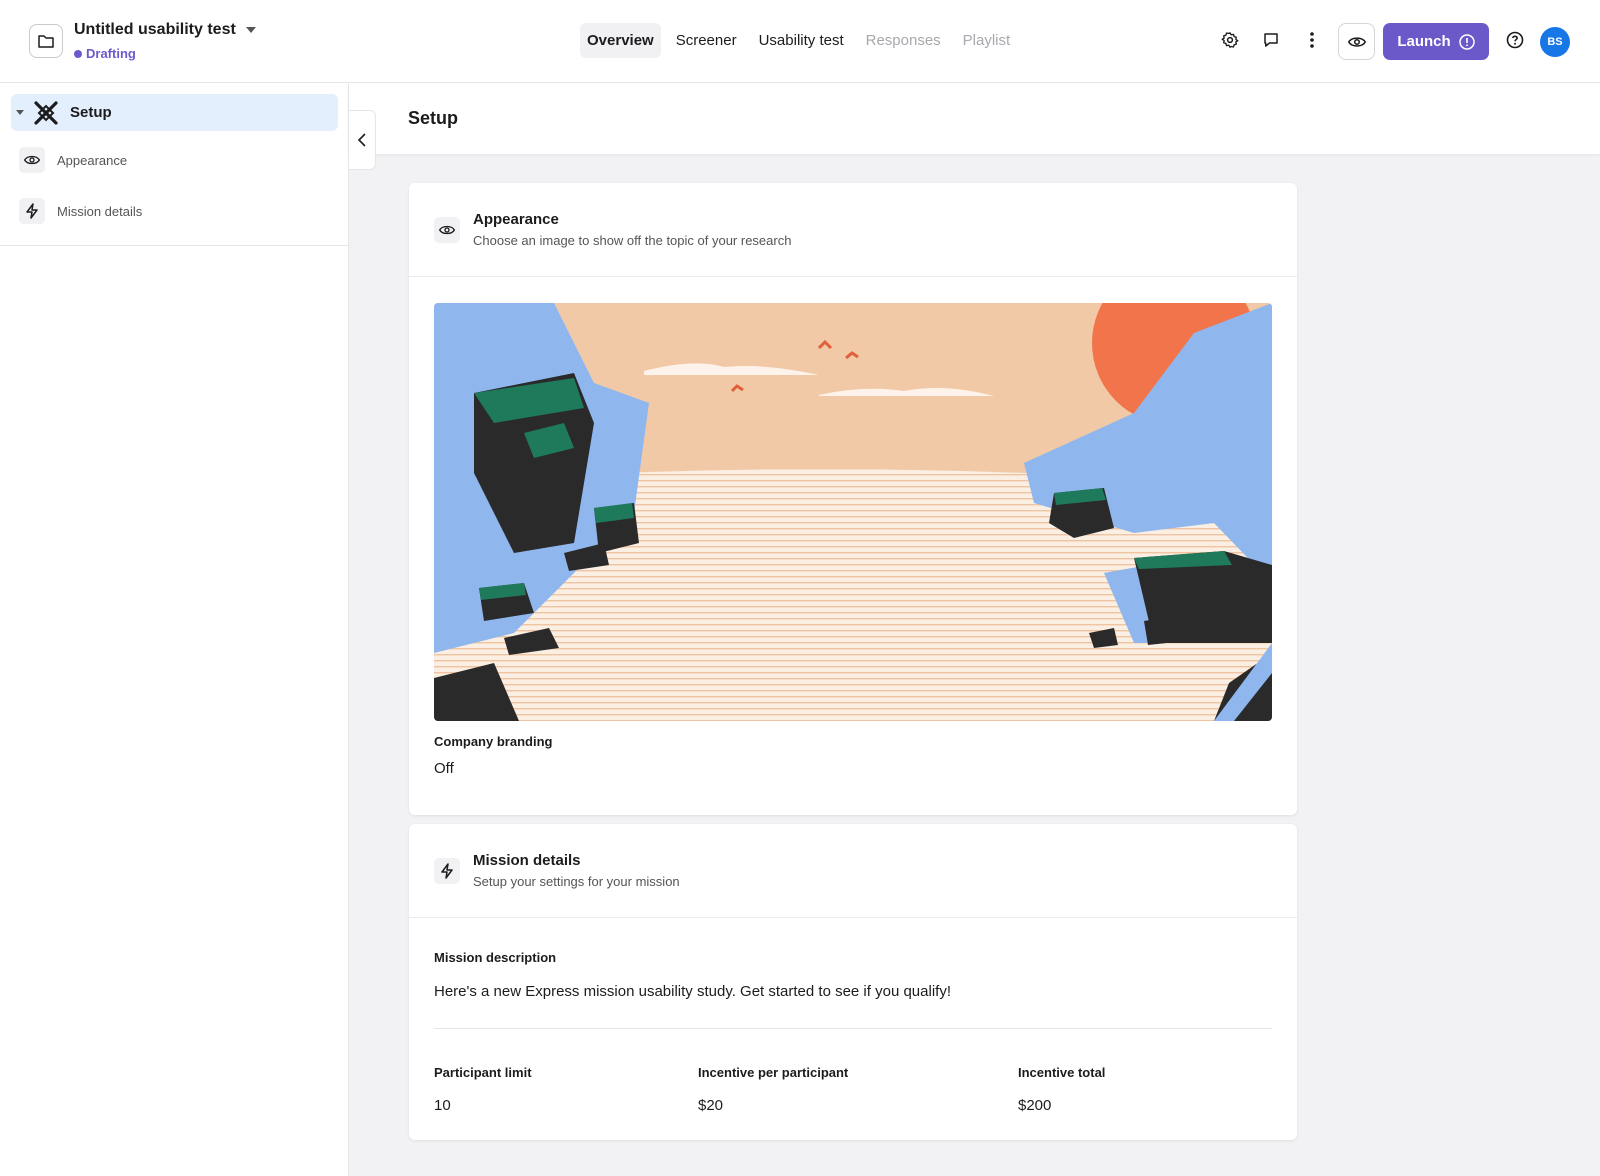 Image resolution: width=1600 pixels, height=1176 pixels. I want to click on tab-playlist: Playlist, so click(987, 40).